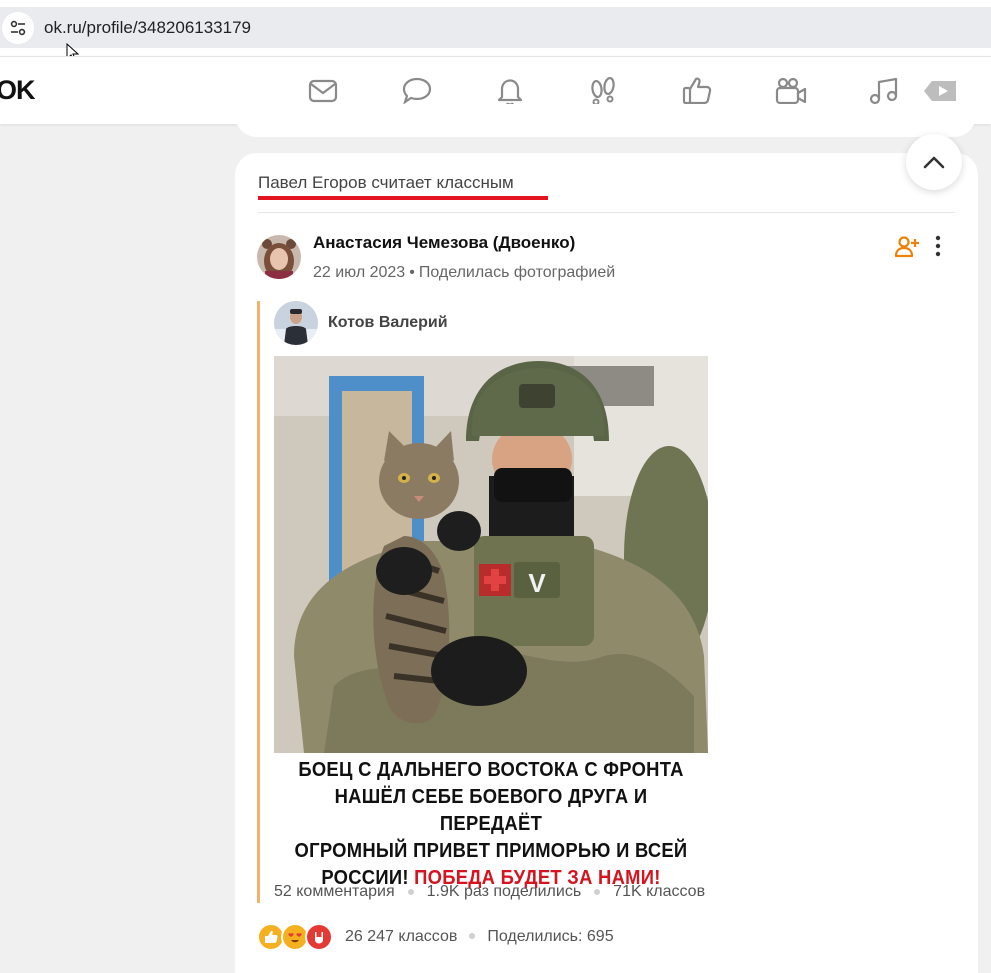 This screenshot has width=991, height=973. I want to click on chevron-up-icon, so click(934, 162).